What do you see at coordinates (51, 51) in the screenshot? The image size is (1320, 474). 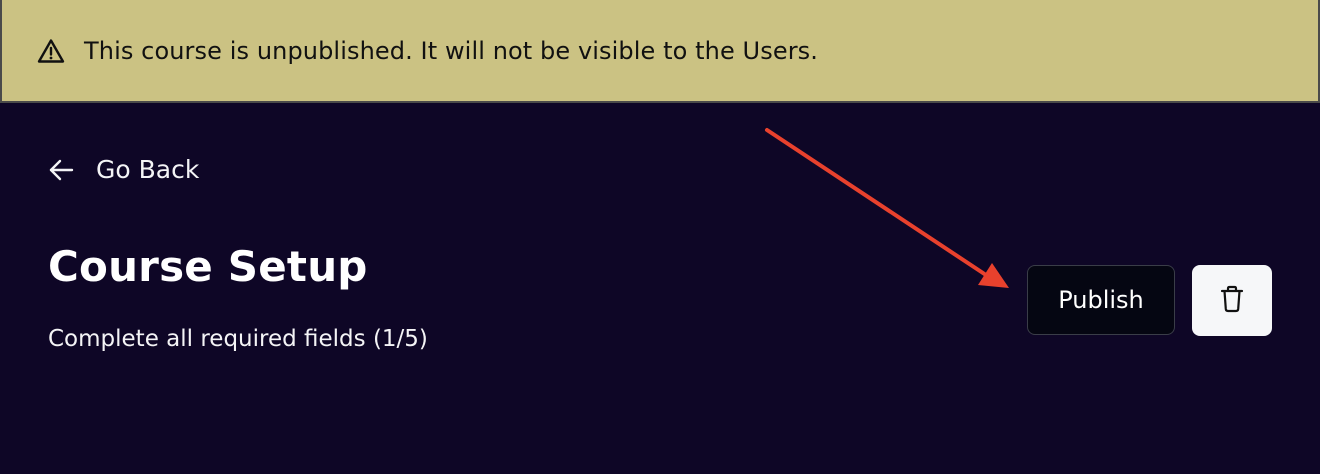 I see `warning-triangle-icon` at bounding box center [51, 51].